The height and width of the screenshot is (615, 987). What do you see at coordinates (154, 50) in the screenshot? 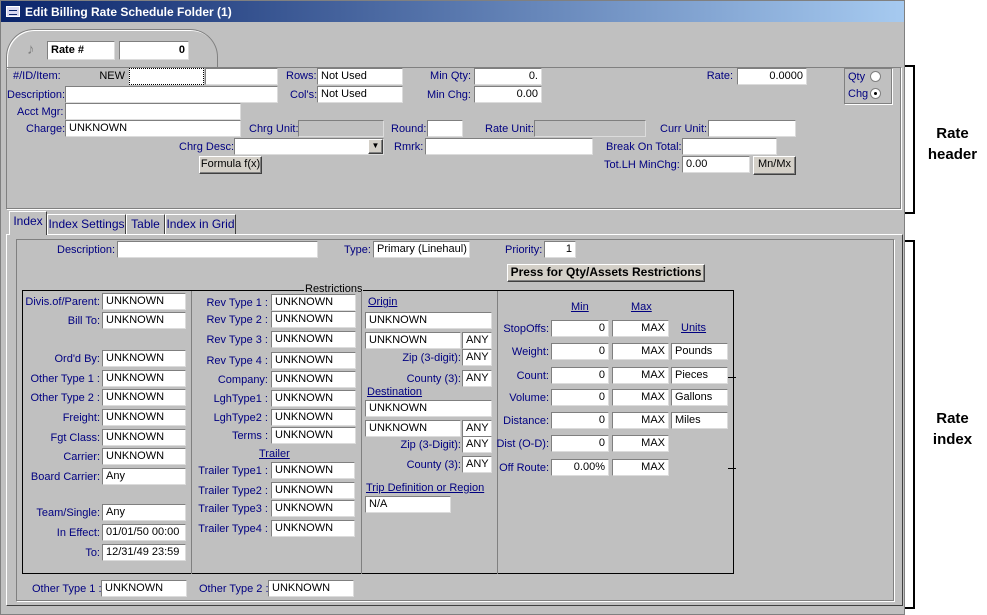
I see `rate-number-field: 0` at bounding box center [154, 50].